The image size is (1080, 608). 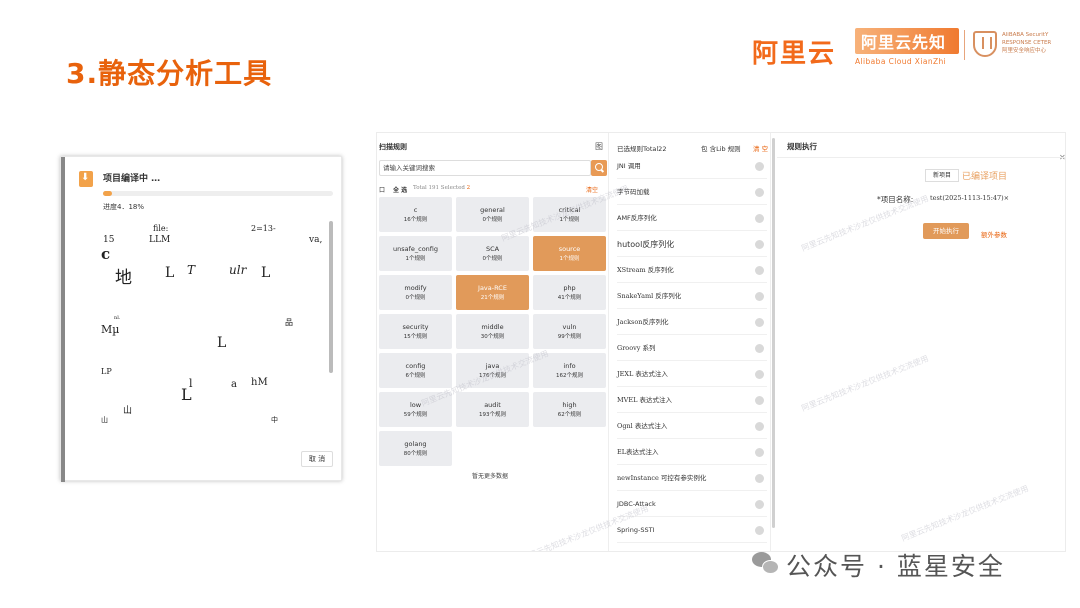 I want to click on rule-category-tile-selected: Java-RCE 21个规则, so click(x=492, y=292).